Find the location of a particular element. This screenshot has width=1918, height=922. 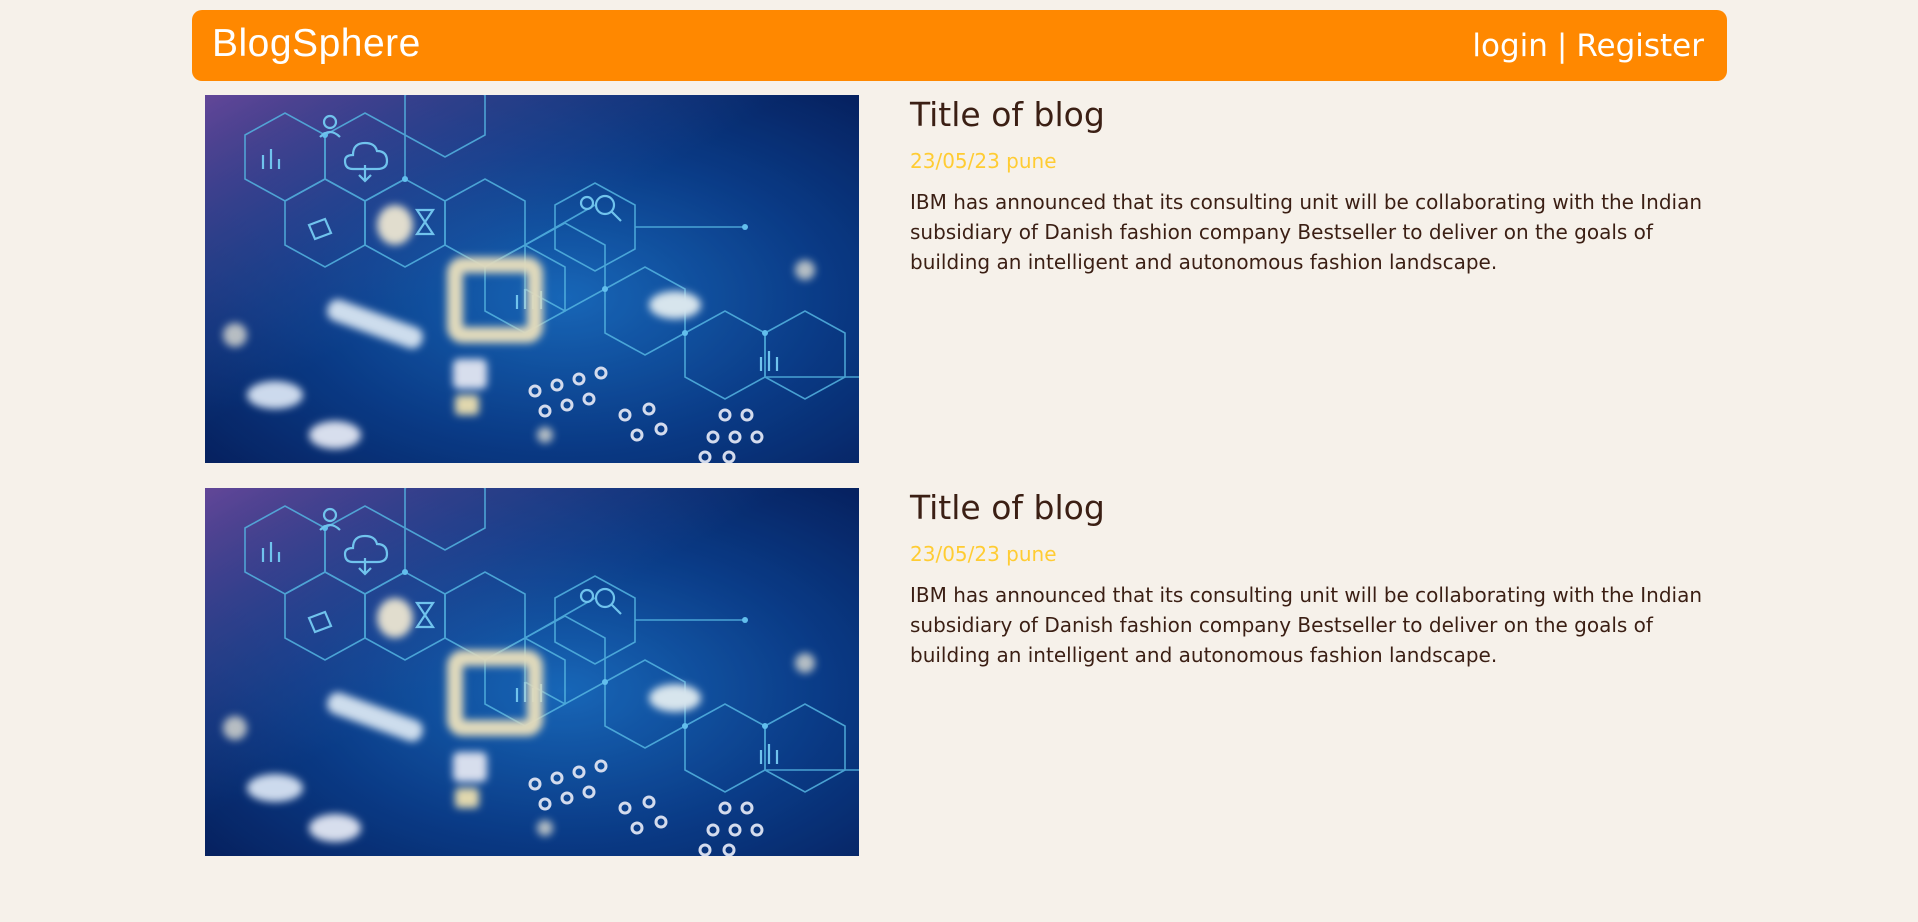

login-link: login is located at coordinates (1510, 46).